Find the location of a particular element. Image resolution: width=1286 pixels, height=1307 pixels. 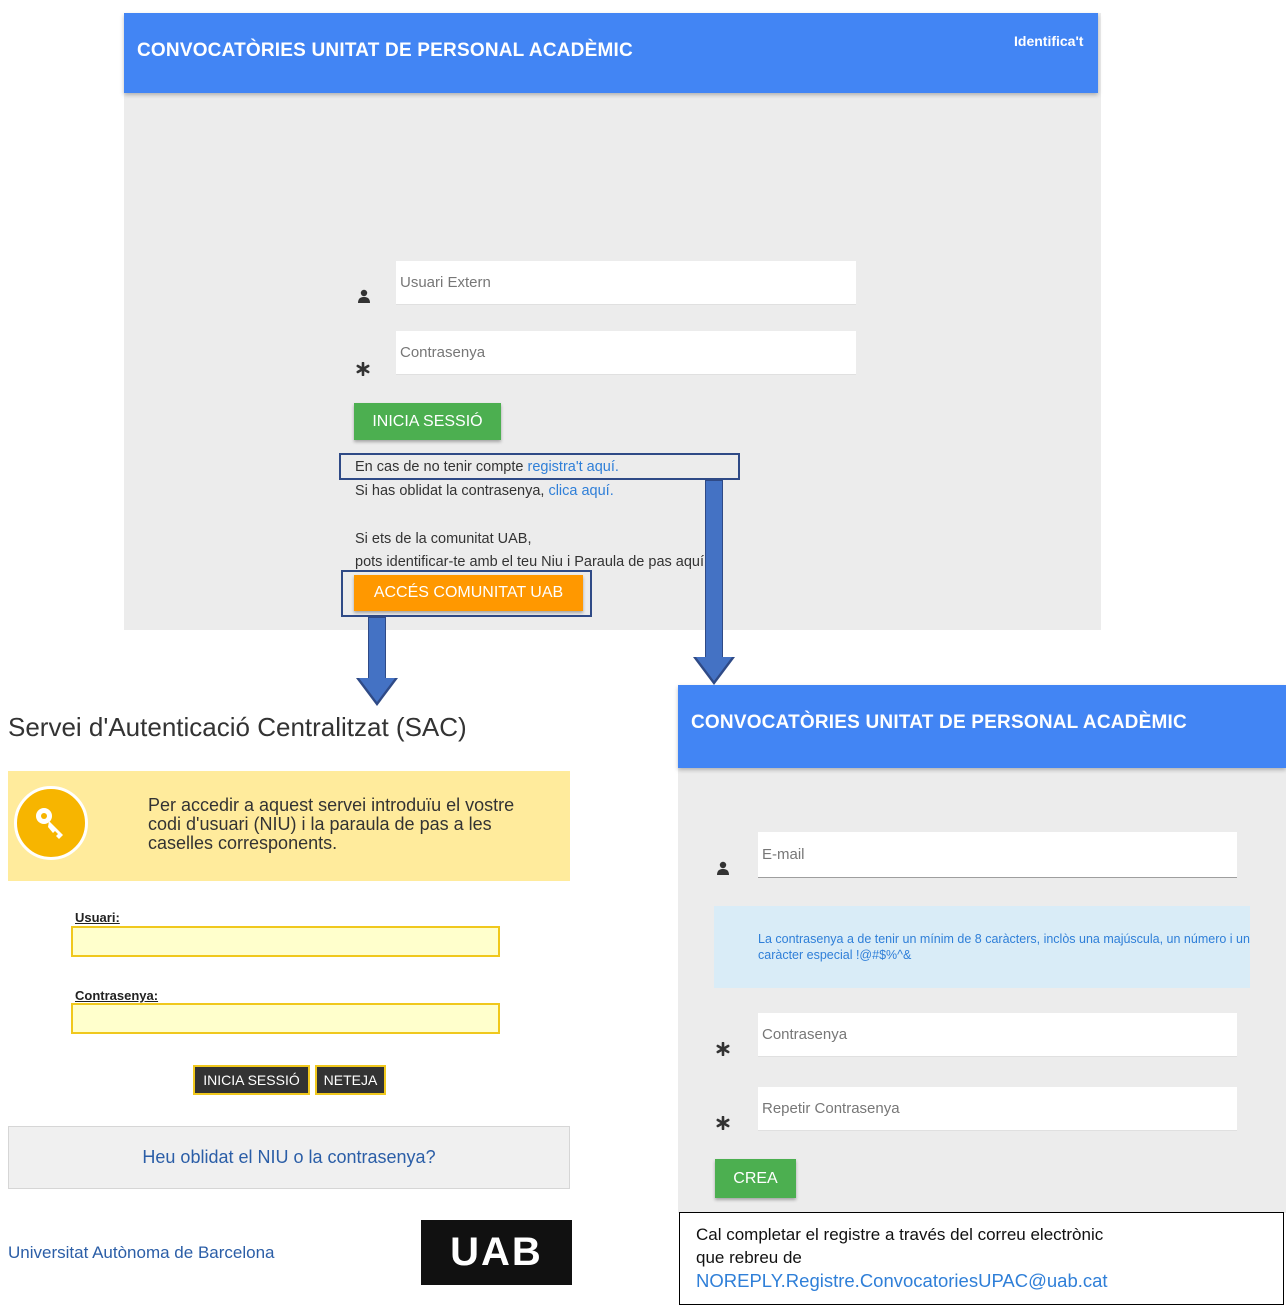

sac-title: Servei d'Autenticació Centralitzat (SAC) is located at coordinates (237, 727).